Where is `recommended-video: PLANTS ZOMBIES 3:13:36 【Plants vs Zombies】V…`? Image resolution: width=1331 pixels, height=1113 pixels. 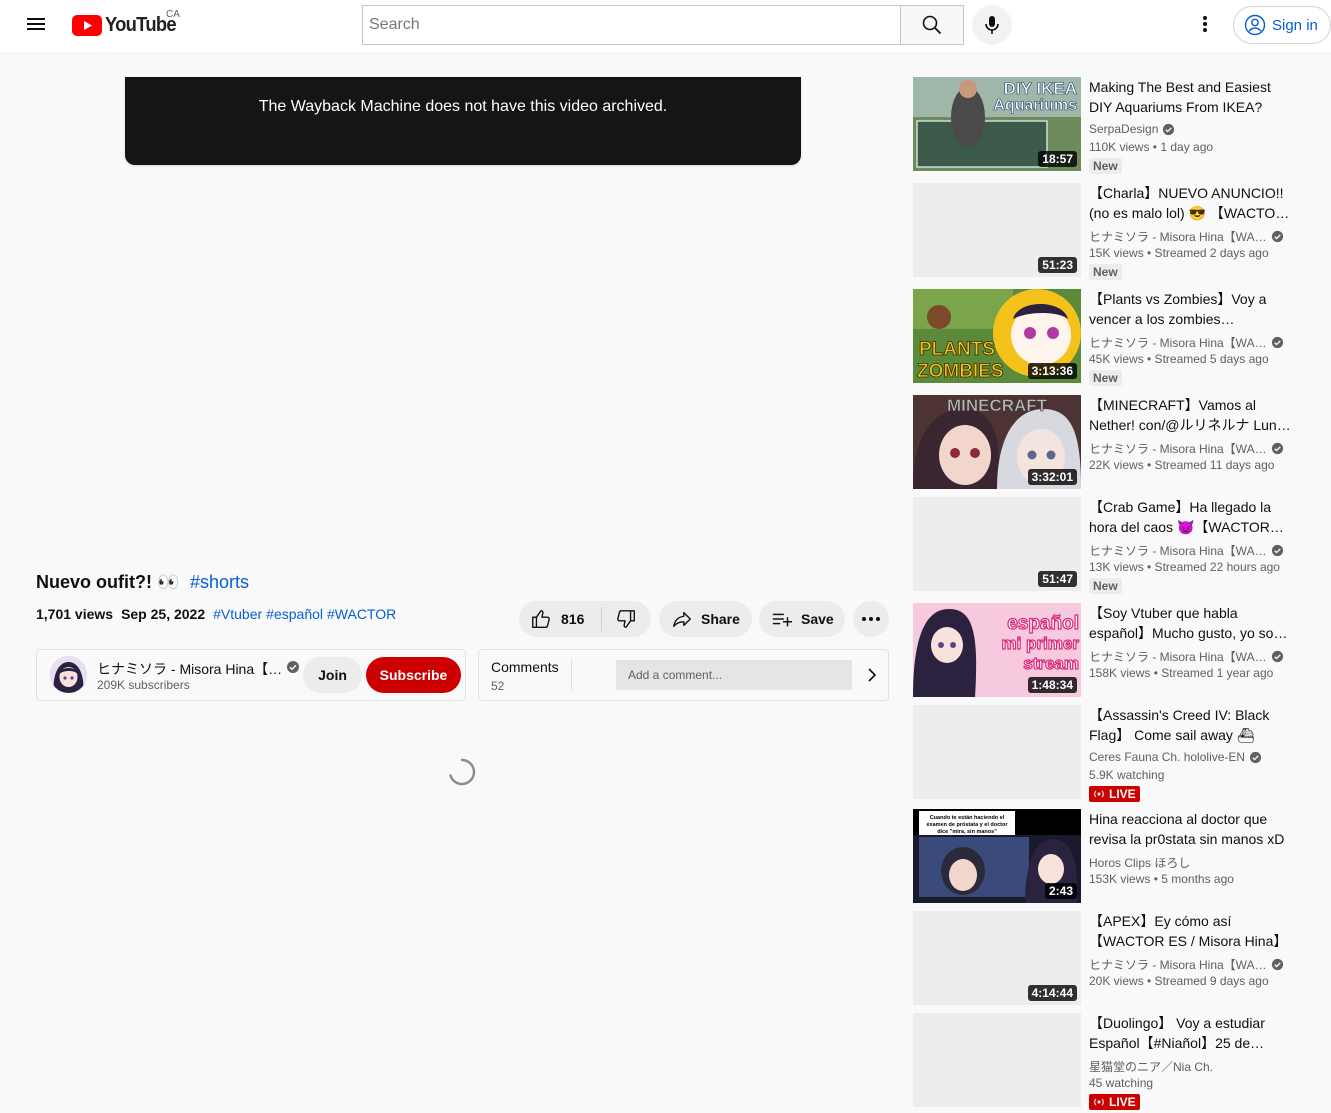
recommended-video: PLANTS ZOMBIES 3:13:36 【Plants vs Zombies】V… is located at coordinates (1122, 337).